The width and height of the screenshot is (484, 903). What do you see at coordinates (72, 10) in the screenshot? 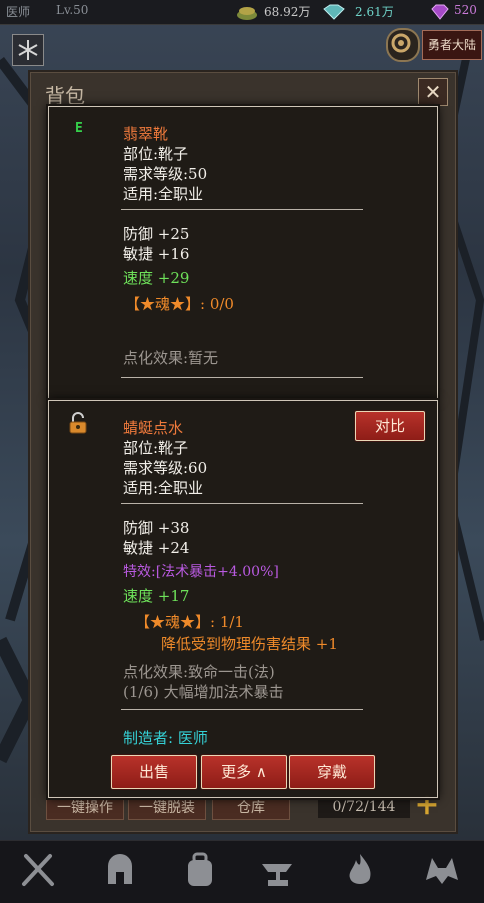
I see `player-level: Lv.50` at bounding box center [72, 10].